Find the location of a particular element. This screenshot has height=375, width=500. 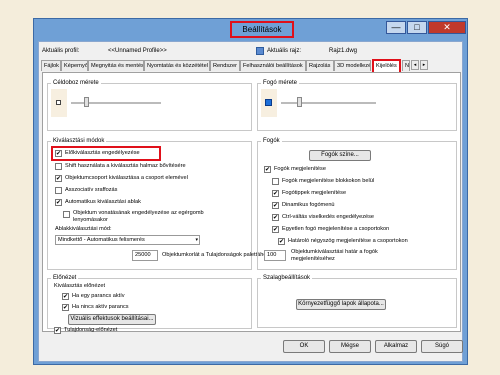

associative-hatch-label: Asszociatív sraffozás is located at coordinates (91, 190).